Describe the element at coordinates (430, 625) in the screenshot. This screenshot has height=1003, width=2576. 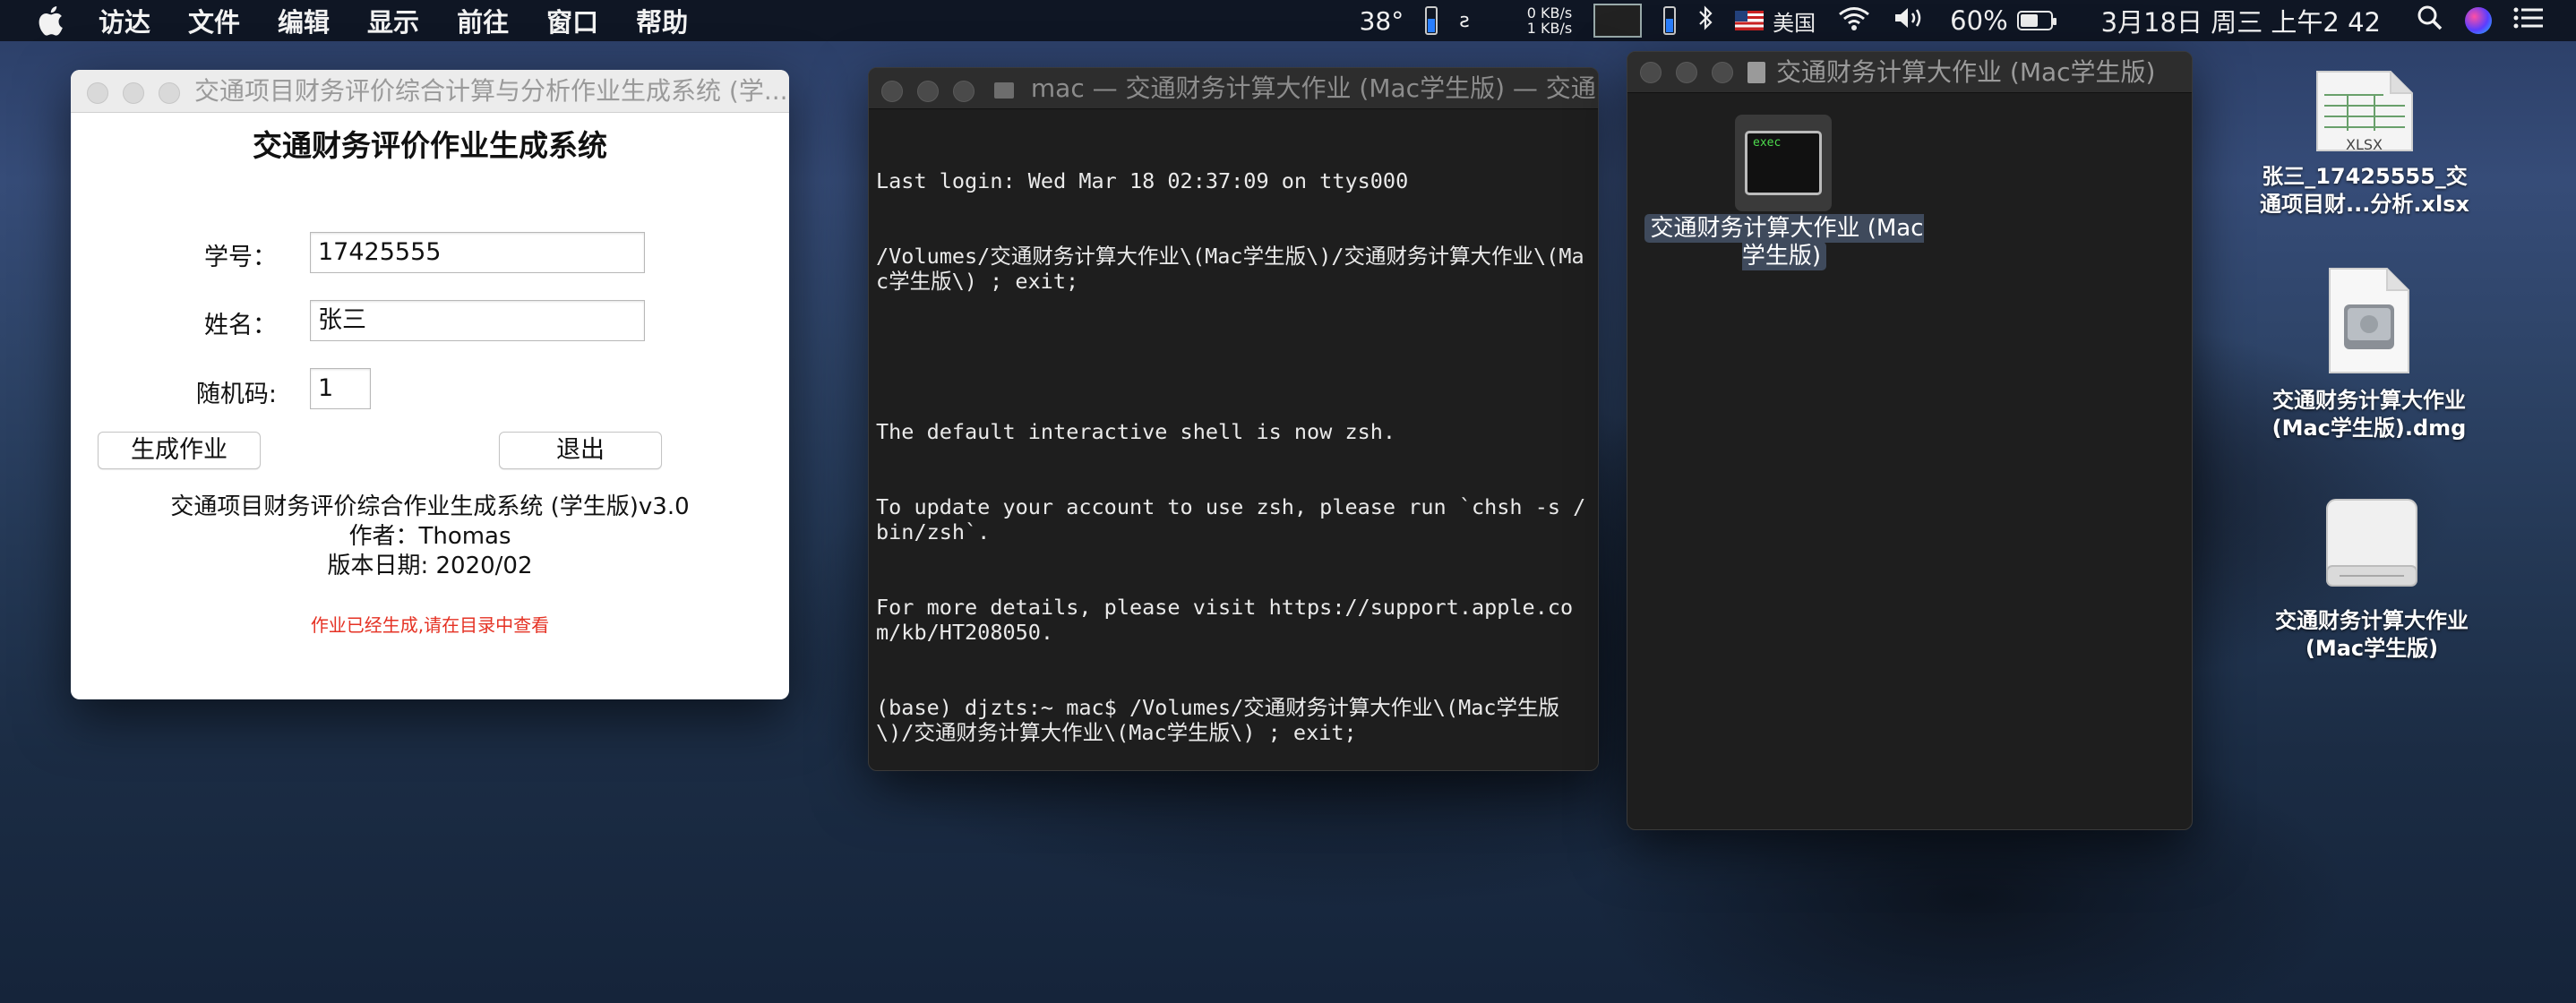
I see `status-message: 作业已经生成,请在目录中查看` at that location.